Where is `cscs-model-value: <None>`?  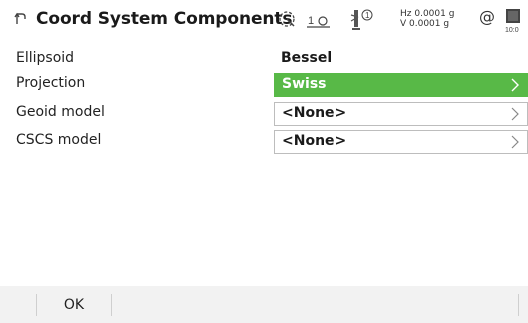 cscs-model-value: <None> is located at coordinates (314, 141).